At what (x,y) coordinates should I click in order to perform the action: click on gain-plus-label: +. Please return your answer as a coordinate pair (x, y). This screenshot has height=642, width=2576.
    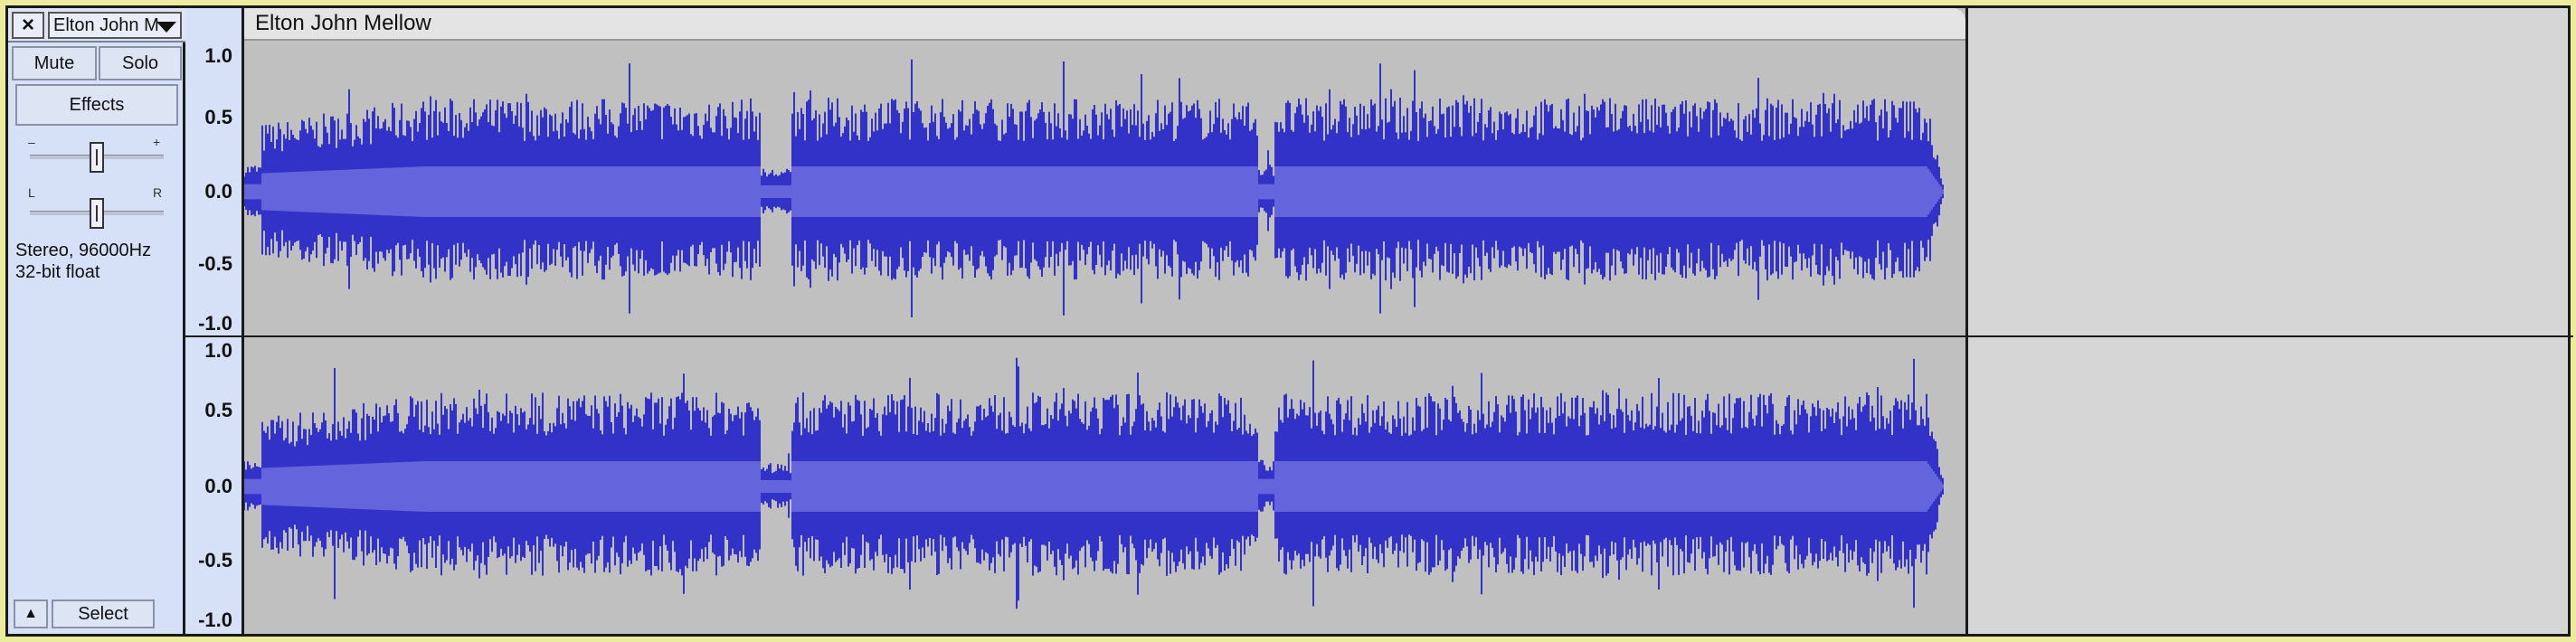
    Looking at the image, I should click on (157, 142).